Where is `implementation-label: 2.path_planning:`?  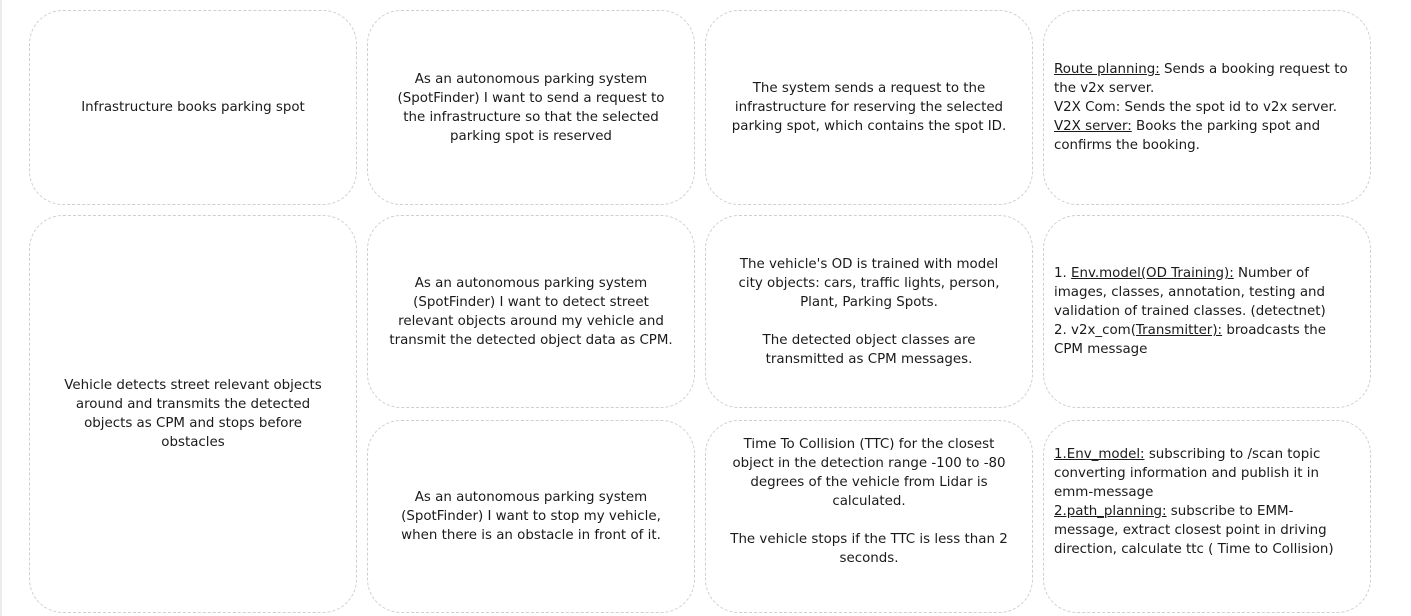 implementation-label: 2.path_planning: is located at coordinates (1110, 511).